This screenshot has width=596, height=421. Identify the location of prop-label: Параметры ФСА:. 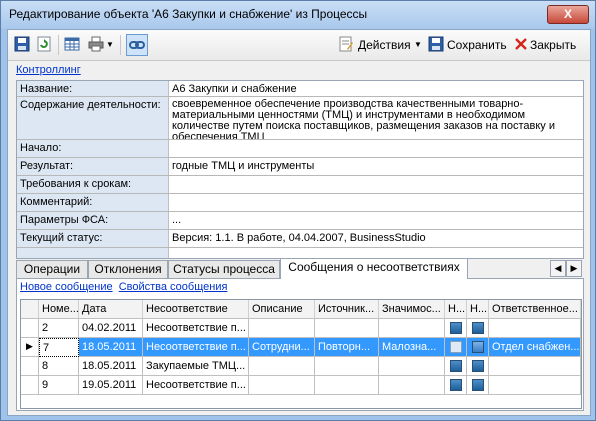
(92, 220).